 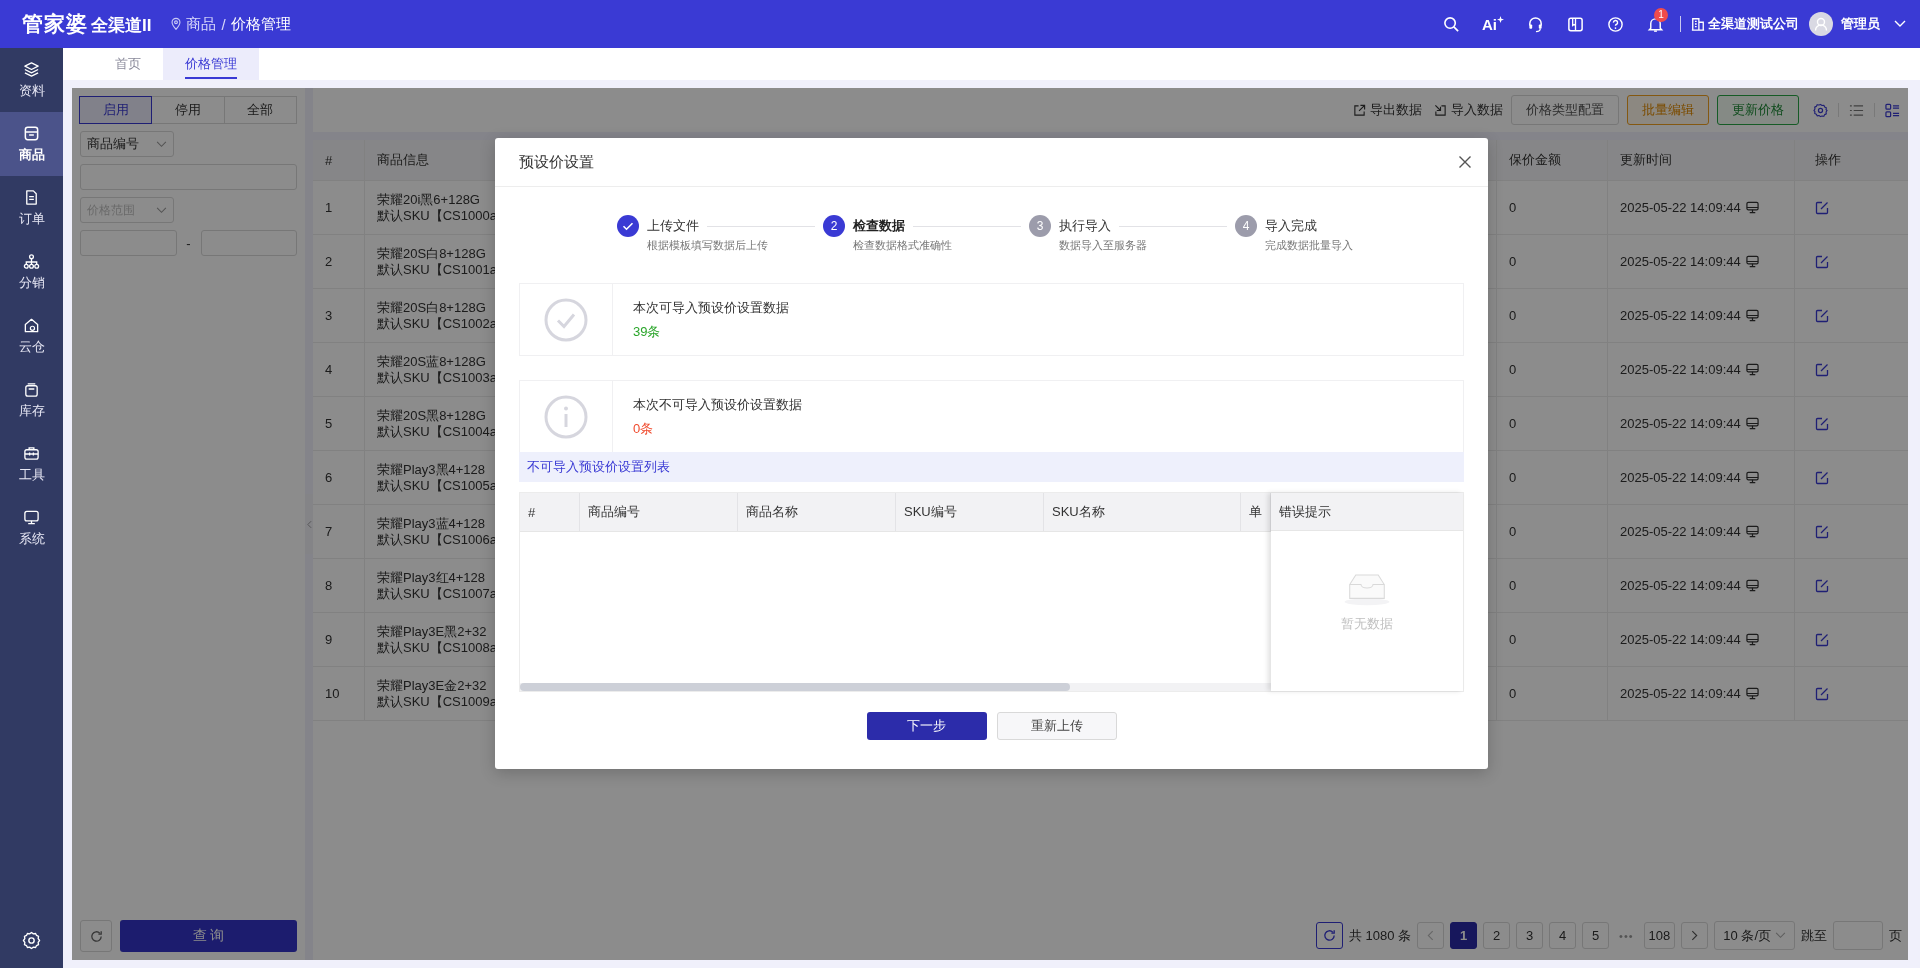 What do you see at coordinates (31, 400) in the screenshot?
I see `sidebar-item: 库存` at bounding box center [31, 400].